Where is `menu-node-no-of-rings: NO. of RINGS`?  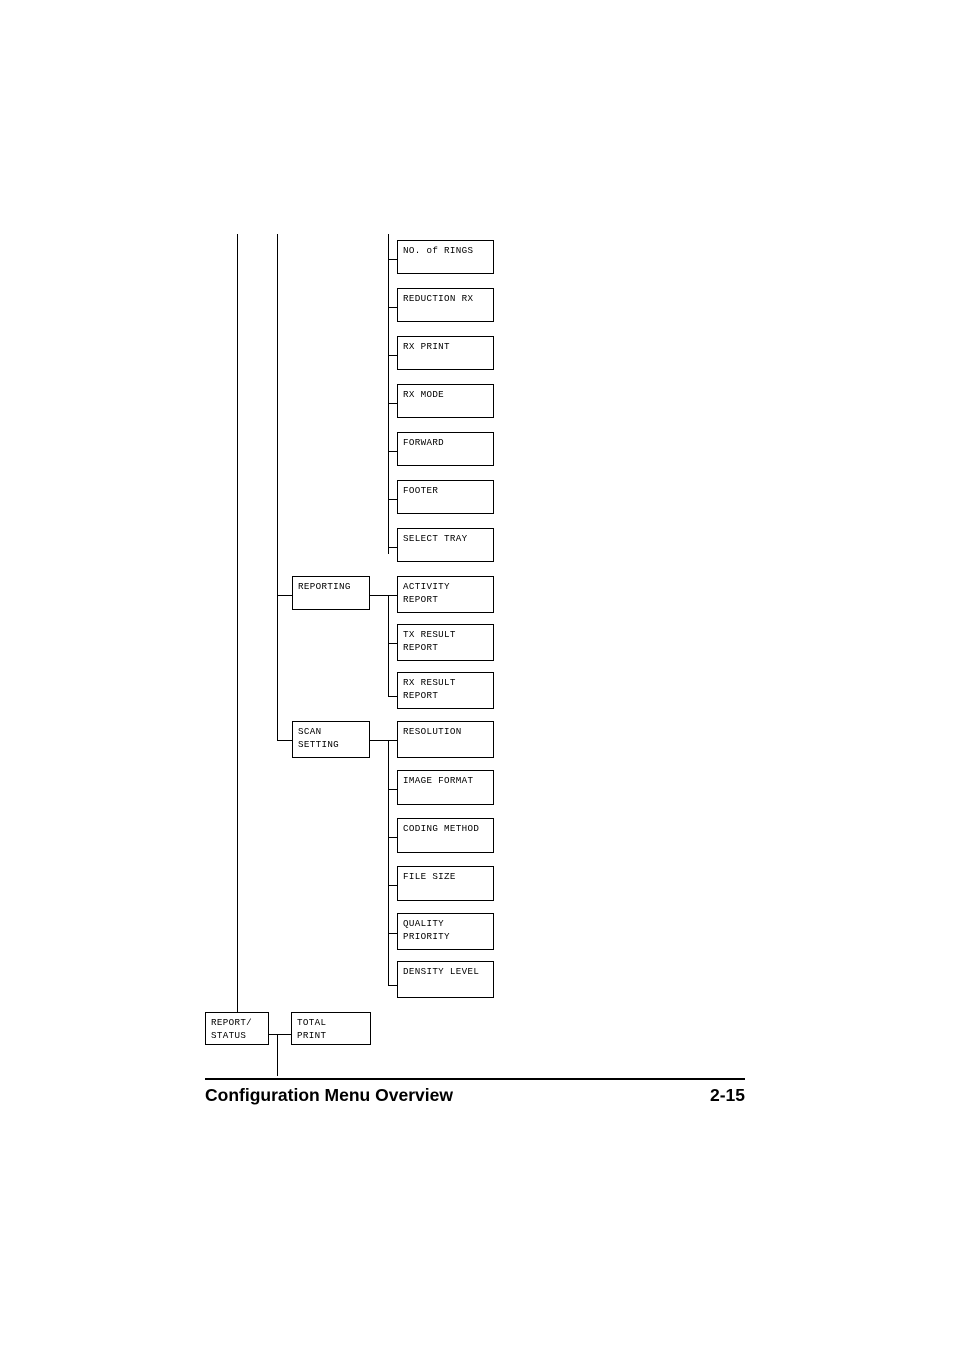
menu-node-no-of-rings: NO. of RINGS is located at coordinates (445, 257).